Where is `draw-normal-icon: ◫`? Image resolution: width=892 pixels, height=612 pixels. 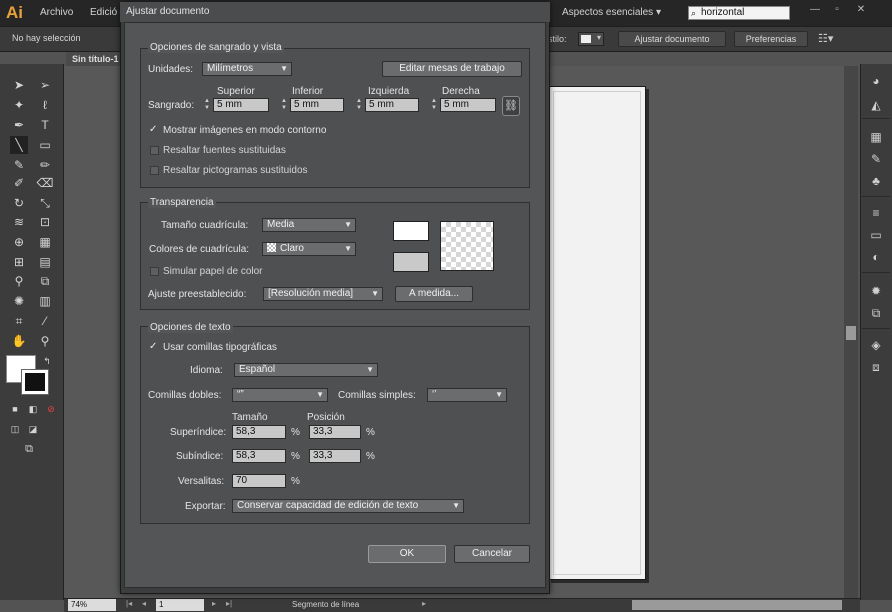
draw-normal-icon: ◫ is located at coordinates (15, 429).